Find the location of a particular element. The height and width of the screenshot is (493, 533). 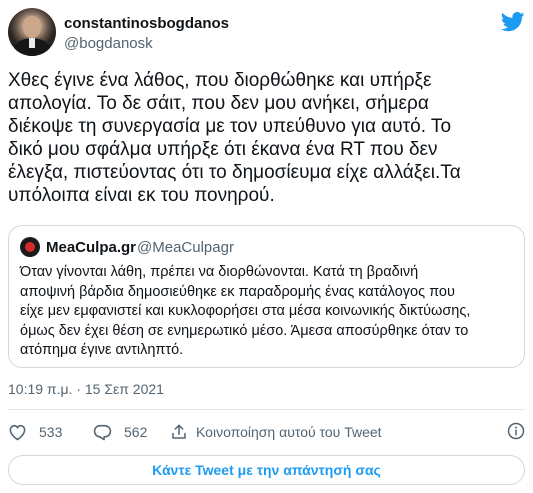

heart-icon is located at coordinates (17, 432).